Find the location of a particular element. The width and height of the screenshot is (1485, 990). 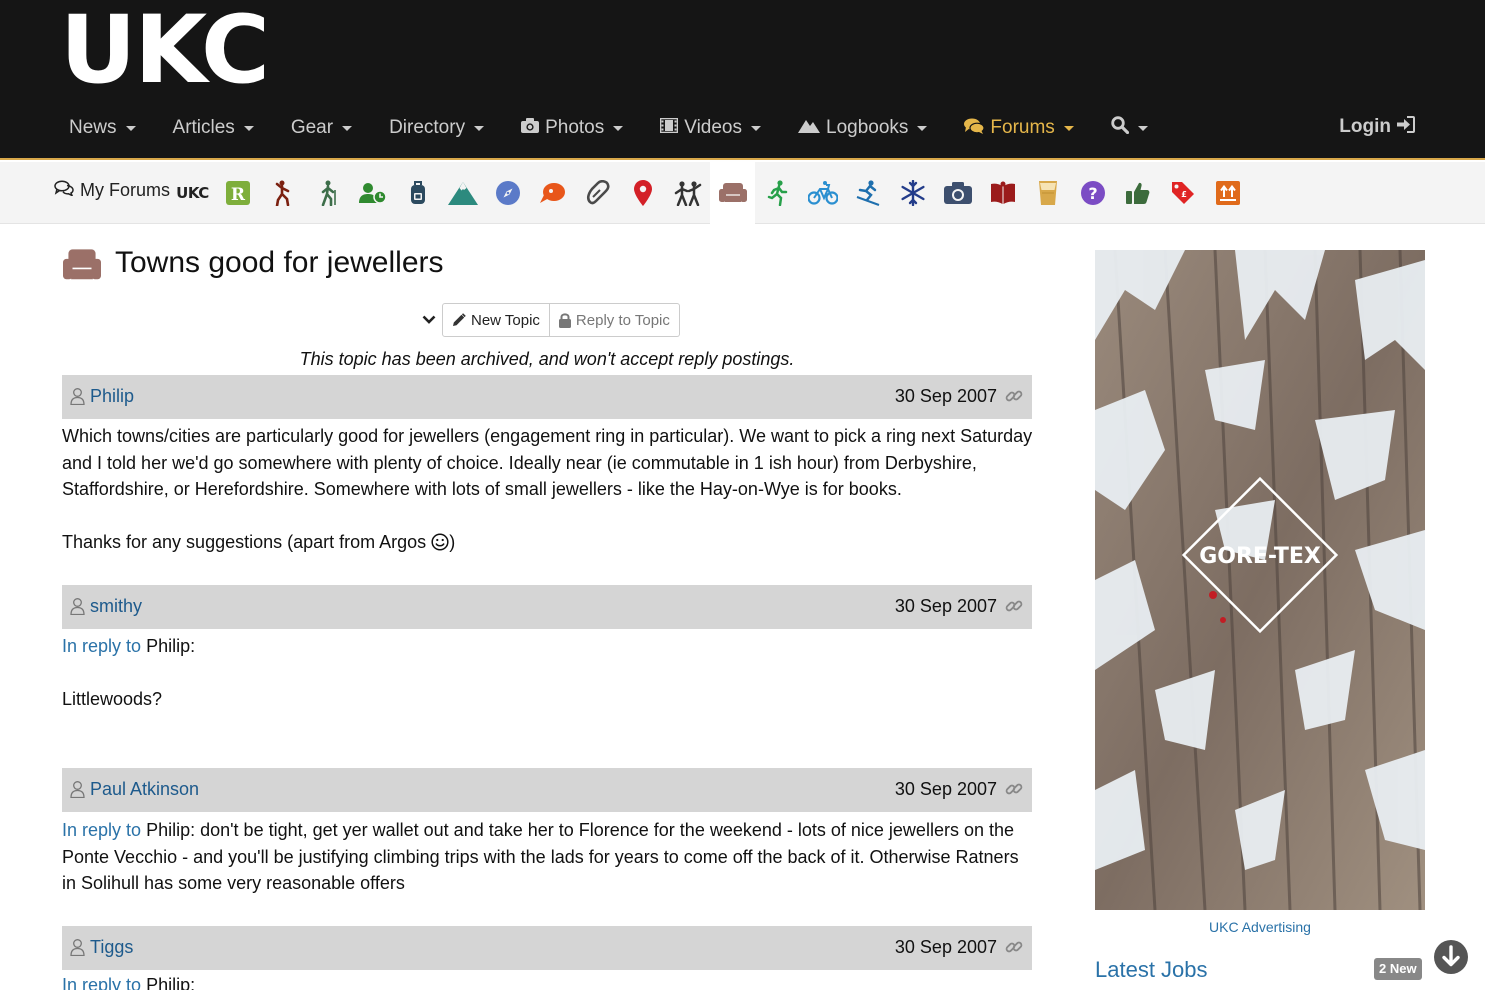

nav-gear: Gear is located at coordinates (321, 128).